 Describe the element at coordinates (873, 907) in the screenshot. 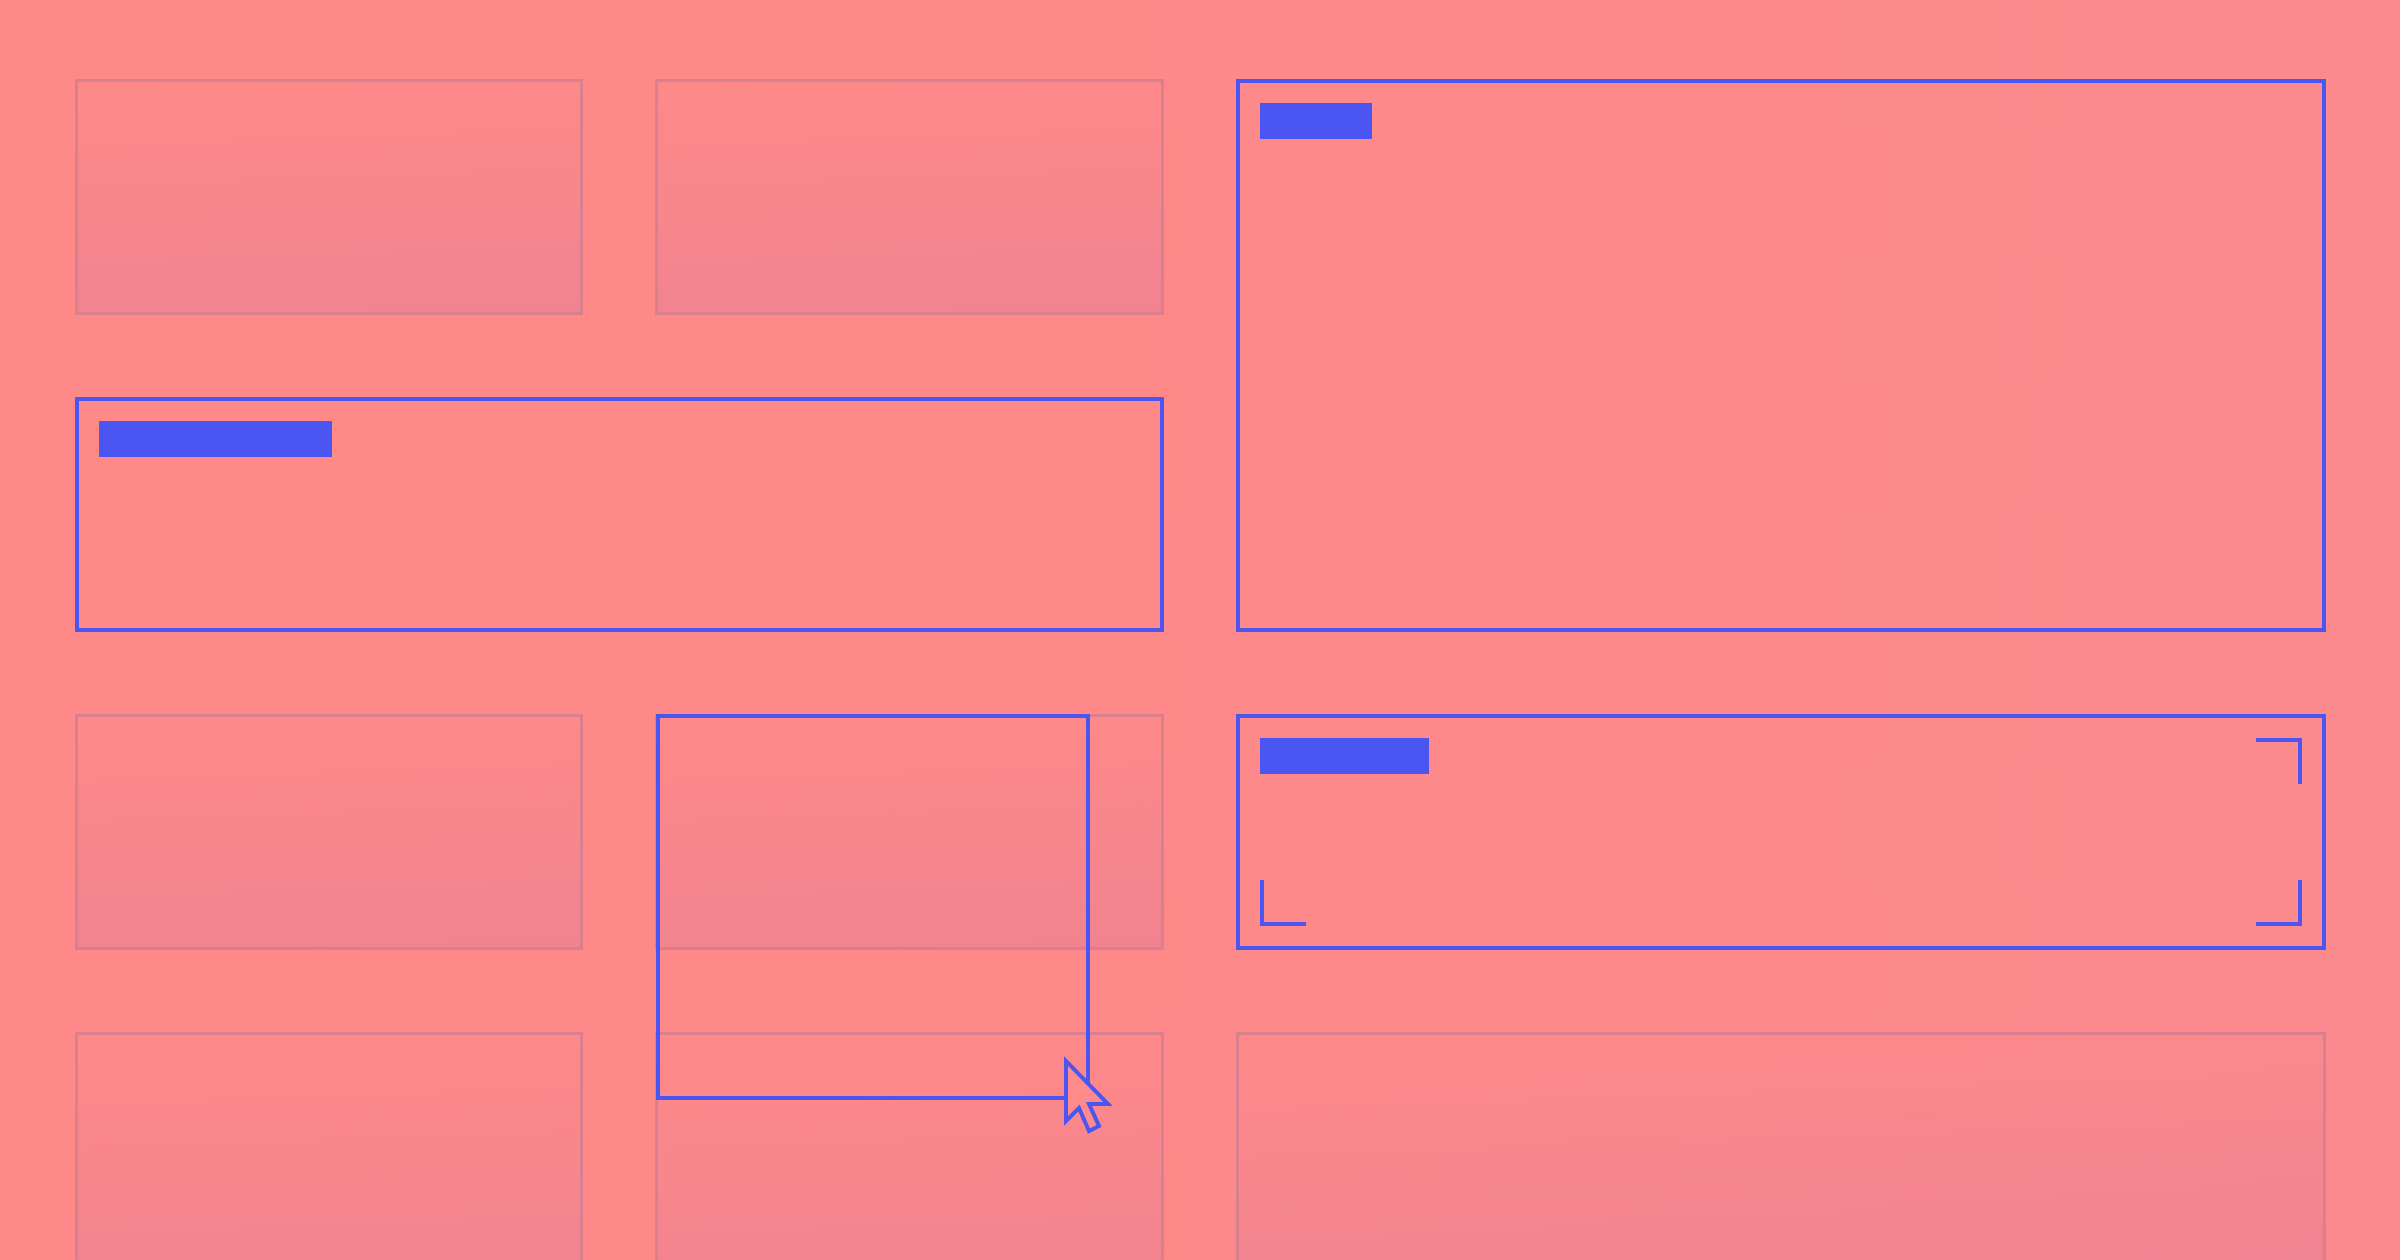

I see `drag-selection-rectangle` at that location.